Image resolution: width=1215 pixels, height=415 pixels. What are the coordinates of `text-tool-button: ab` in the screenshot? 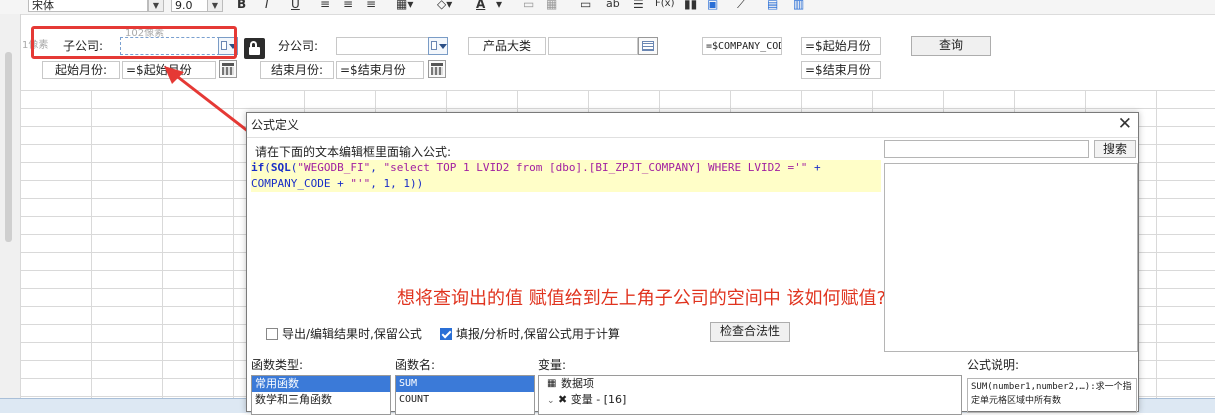 It's located at (613, 5).